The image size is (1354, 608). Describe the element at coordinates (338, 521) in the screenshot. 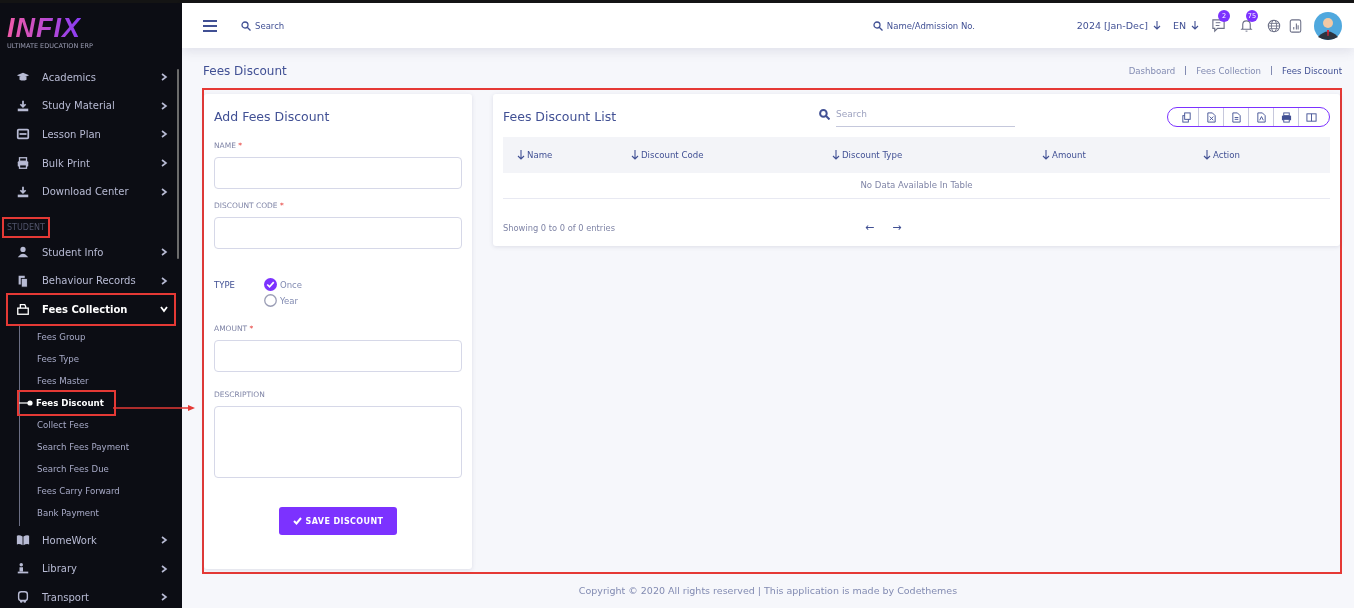

I see `save-button: SAVE DISCOUNT` at that location.